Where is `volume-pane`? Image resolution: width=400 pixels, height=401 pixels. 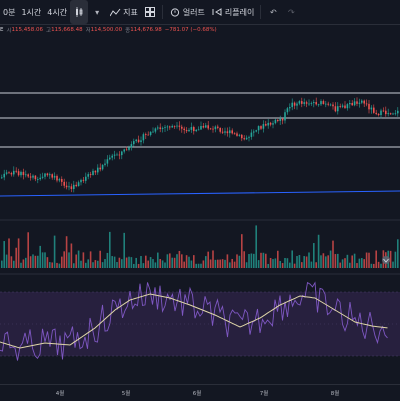
volume-pane is located at coordinates (200, 246).